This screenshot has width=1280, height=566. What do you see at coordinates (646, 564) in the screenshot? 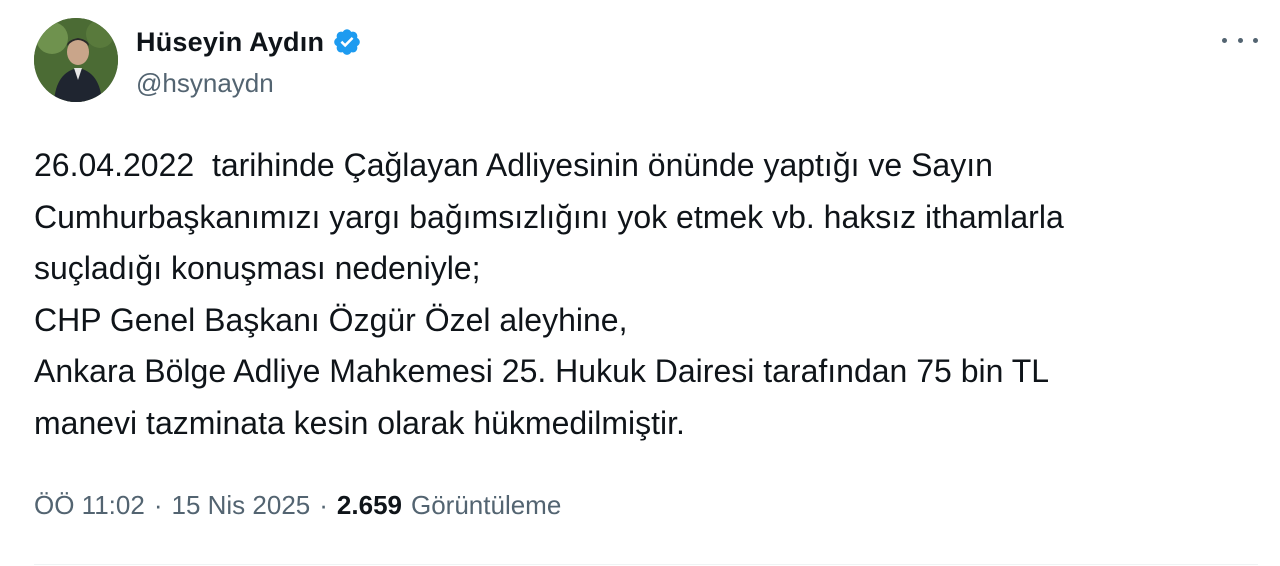
I see `divider` at bounding box center [646, 564].